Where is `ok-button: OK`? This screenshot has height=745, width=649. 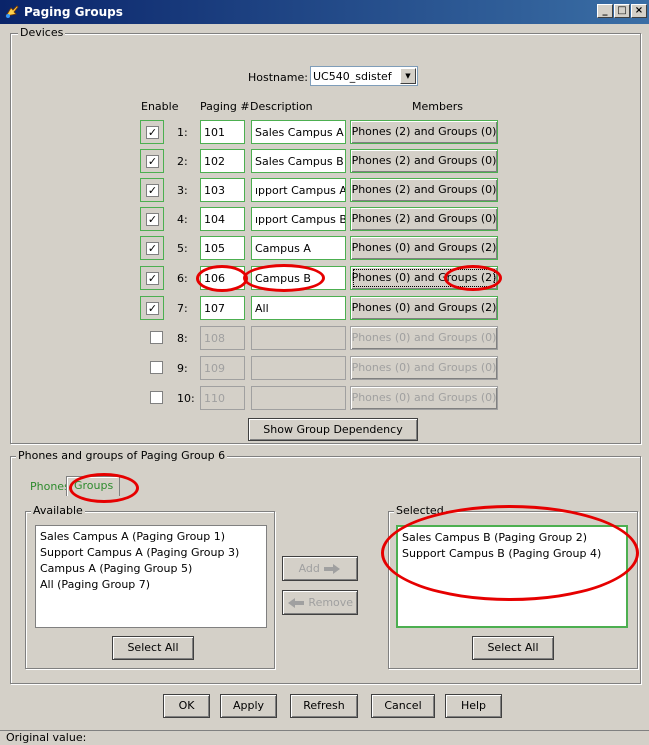 ok-button: OK is located at coordinates (186, 706).